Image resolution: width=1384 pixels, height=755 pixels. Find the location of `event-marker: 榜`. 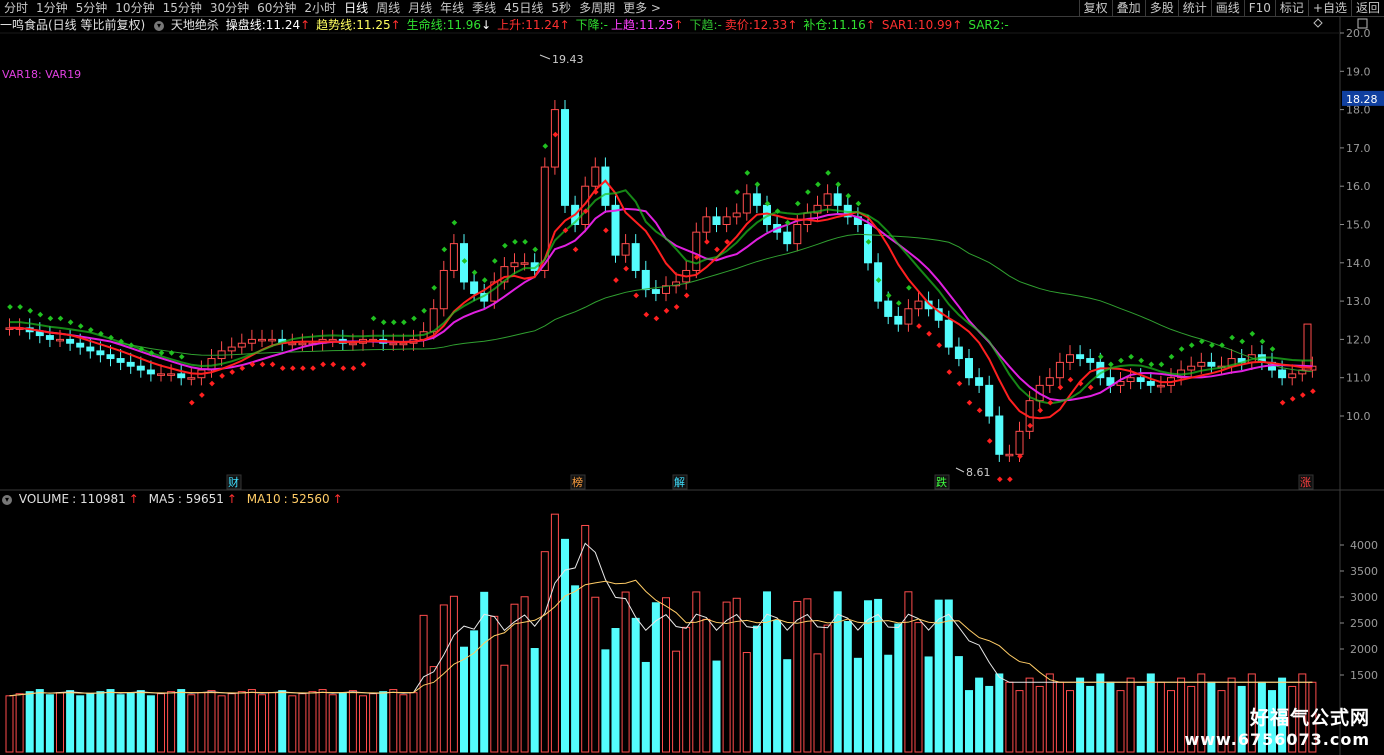

event-marker: 榜 is located at coordinates (577, 482).